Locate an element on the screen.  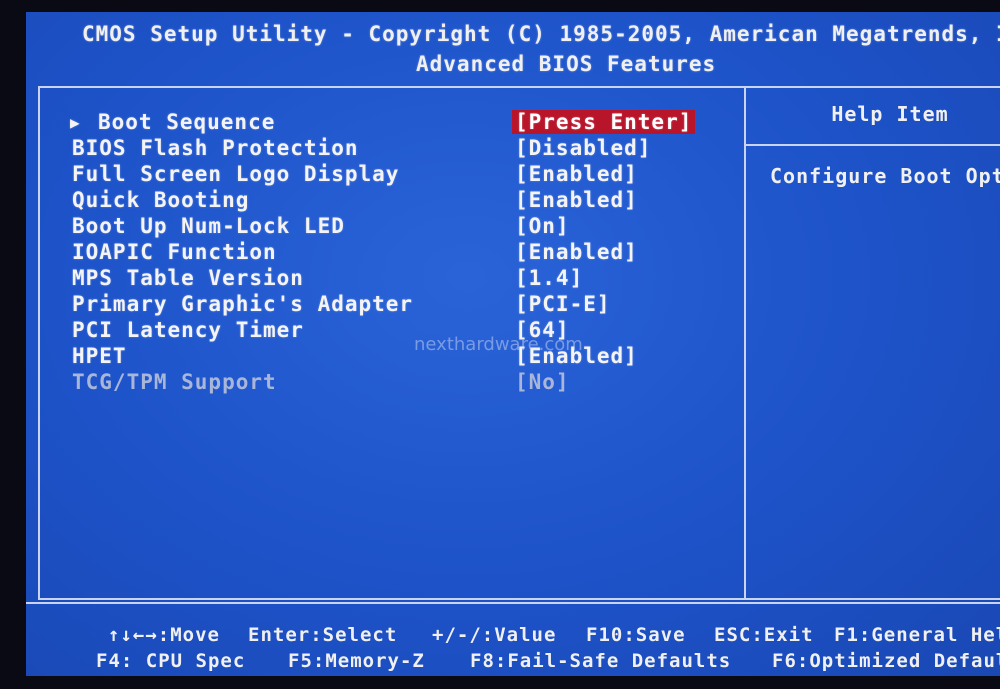
key-exit: ESC:Exit is located at coordinates (764, 635).